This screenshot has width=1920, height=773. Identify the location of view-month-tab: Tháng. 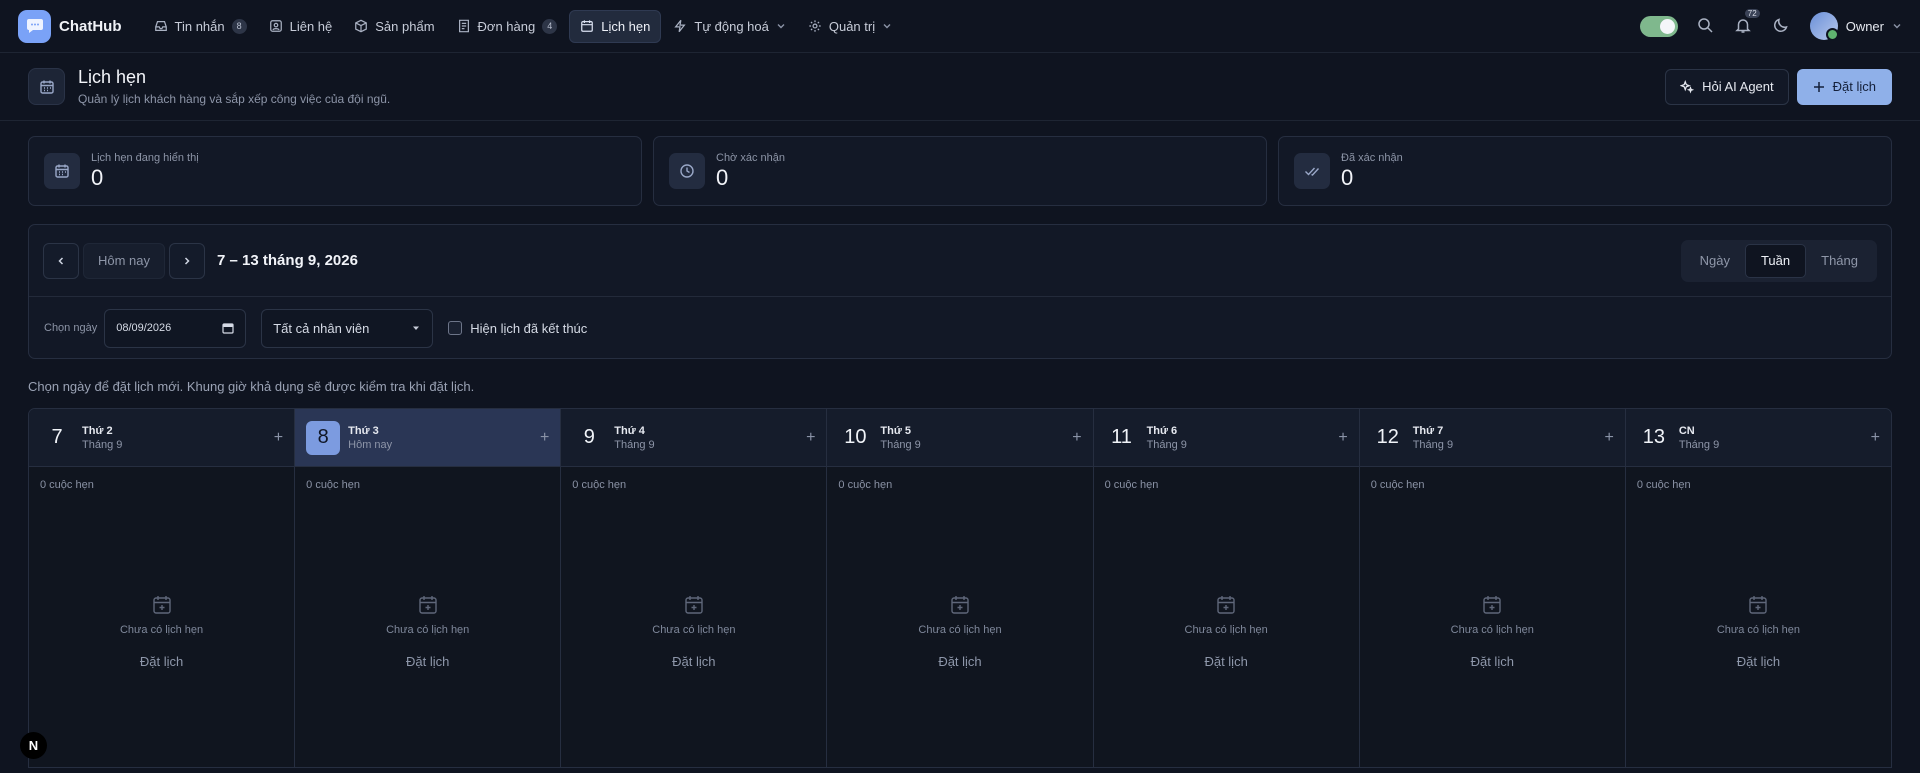
(1839, 261).